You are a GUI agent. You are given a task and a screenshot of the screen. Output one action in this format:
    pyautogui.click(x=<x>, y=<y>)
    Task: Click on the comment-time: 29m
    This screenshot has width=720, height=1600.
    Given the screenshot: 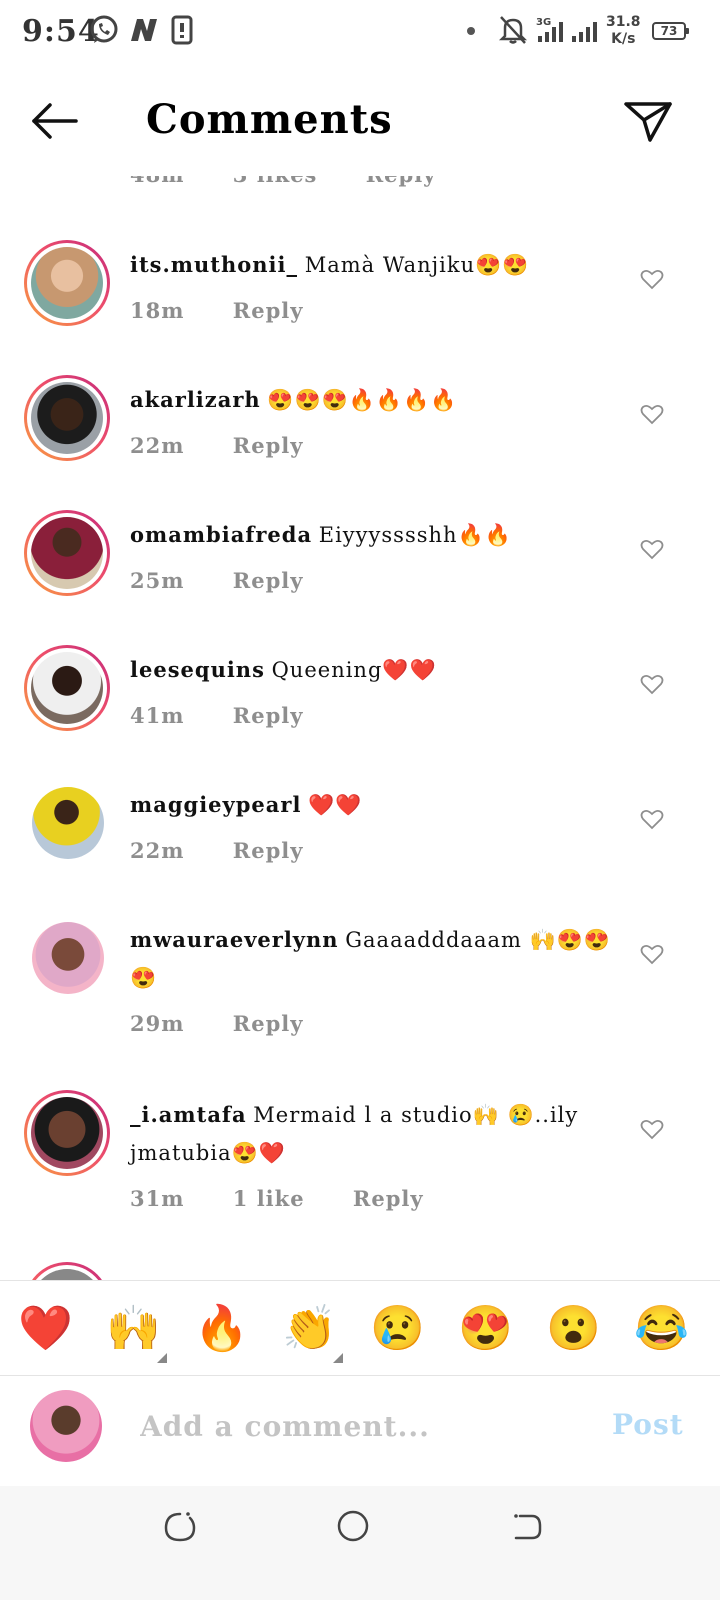 What is the action you would take?
    pyautogui.click(x=157, y=1023)
    